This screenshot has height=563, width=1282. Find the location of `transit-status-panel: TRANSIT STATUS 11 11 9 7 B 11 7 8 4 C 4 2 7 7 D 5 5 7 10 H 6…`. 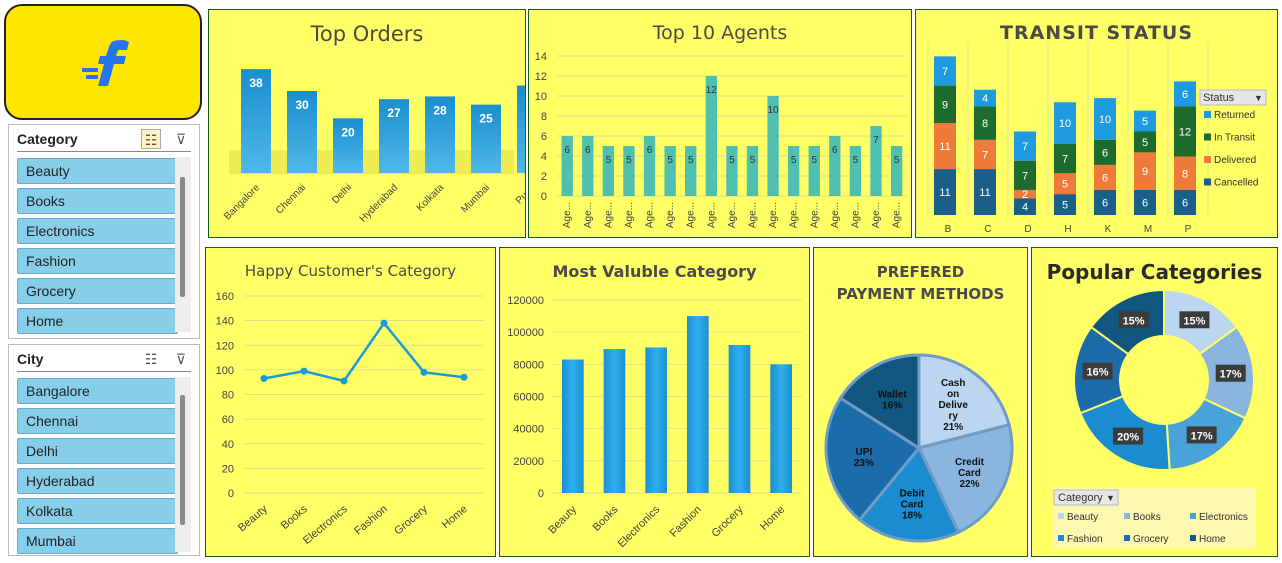

transit-status-panel: TRANSIT STATUS 11 11 9 7 B 11 7 8 4 C 4 2 7 7 D 5 5 7 10 H 6… is located at coordinates (1096, 123).